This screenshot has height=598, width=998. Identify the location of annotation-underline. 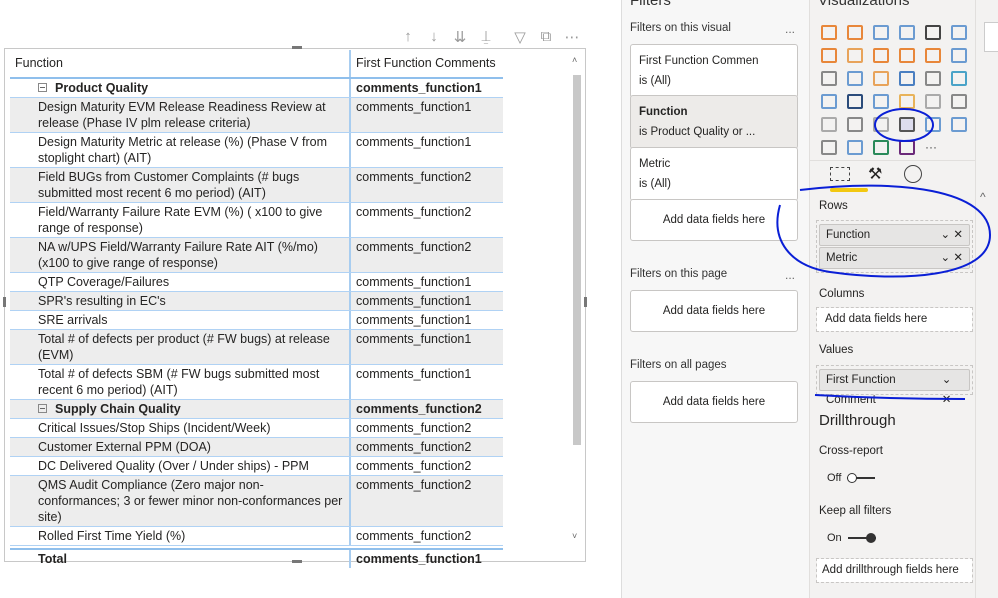
(890, 397).